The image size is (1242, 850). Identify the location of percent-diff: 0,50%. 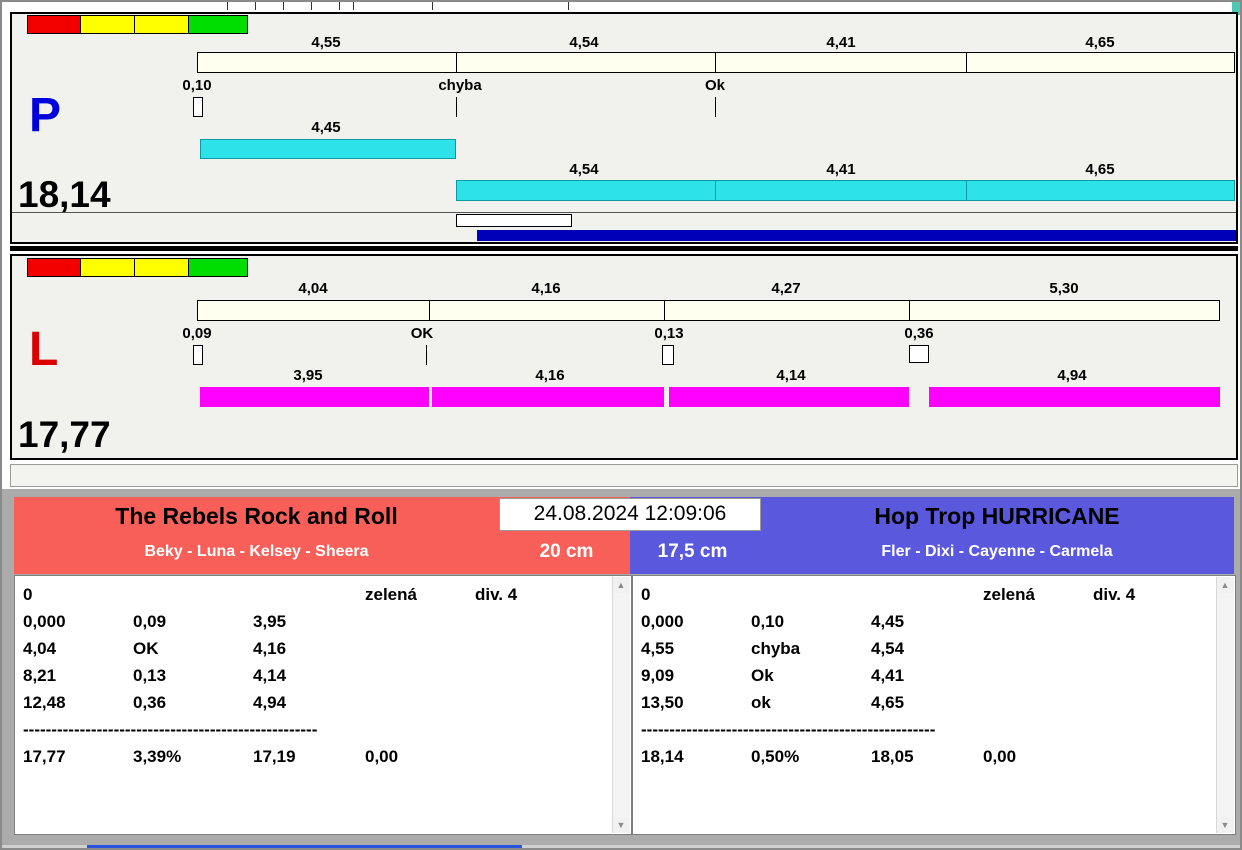
(775, 756).